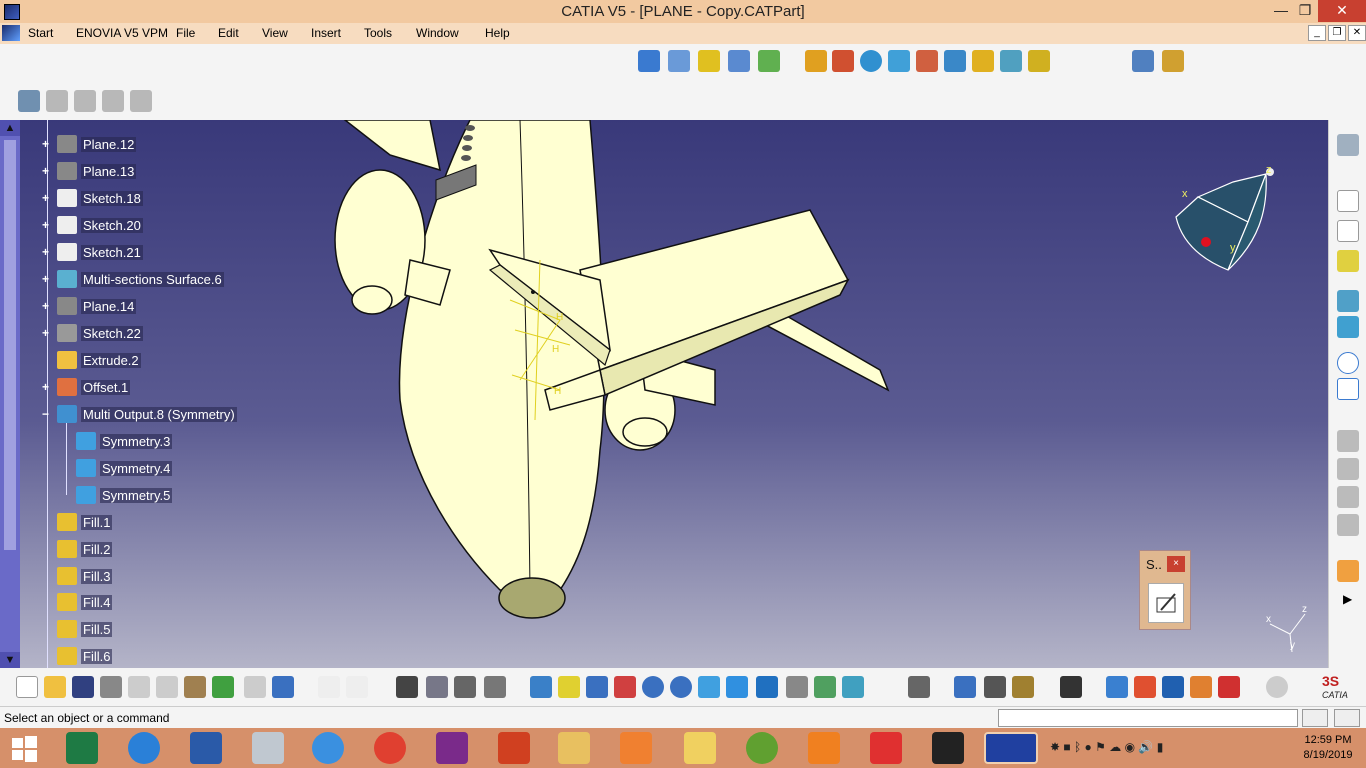 The width and height of the screenshot is (1366, 768). Describe the element at coordinates (965, 687) in the screenshot. I see `measure-icon` at that location.